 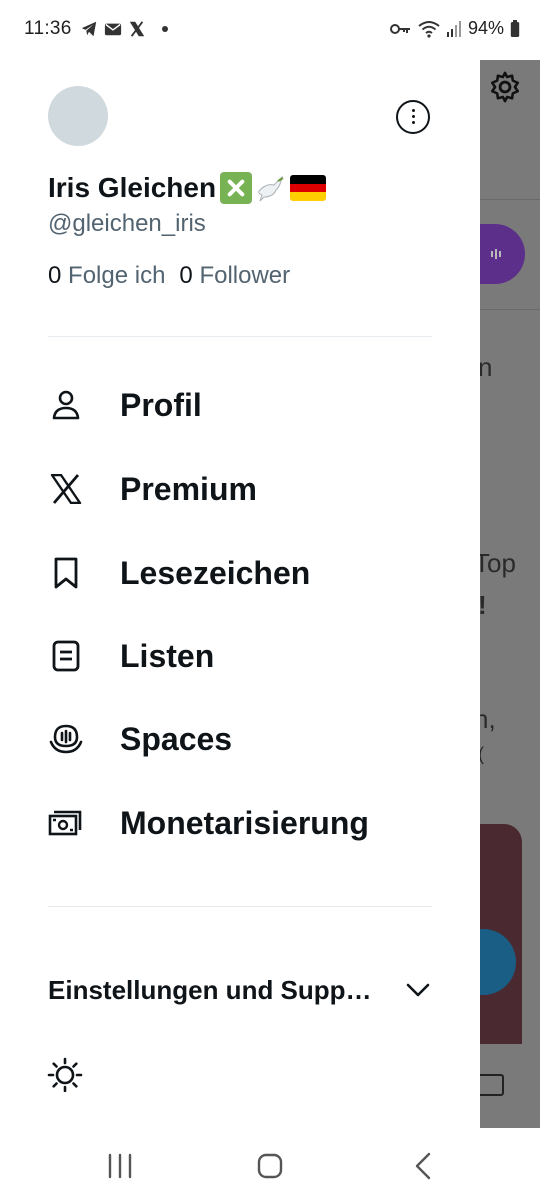 What do you see at coordinates (66, 489) in the screenshot?
I see `x-logo-icon` at bounding box center [66, 489].